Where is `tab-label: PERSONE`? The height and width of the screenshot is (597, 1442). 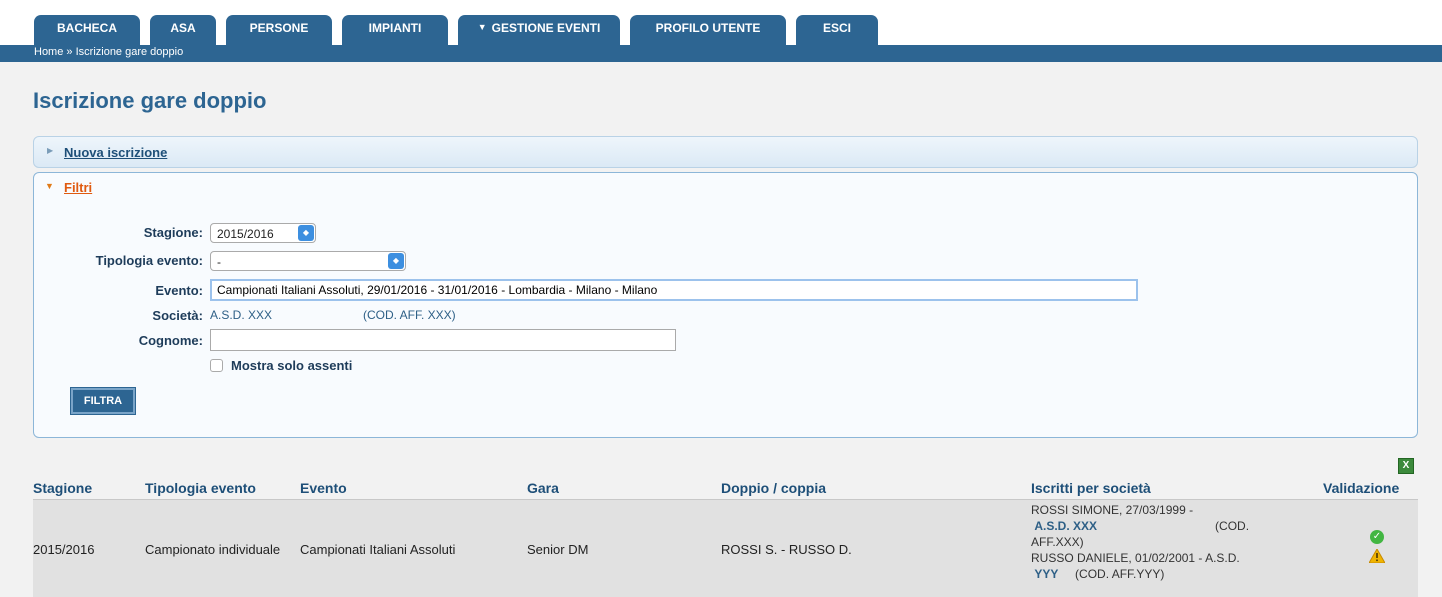 tab-label: PERSONE is located at coordinates (279, 28).